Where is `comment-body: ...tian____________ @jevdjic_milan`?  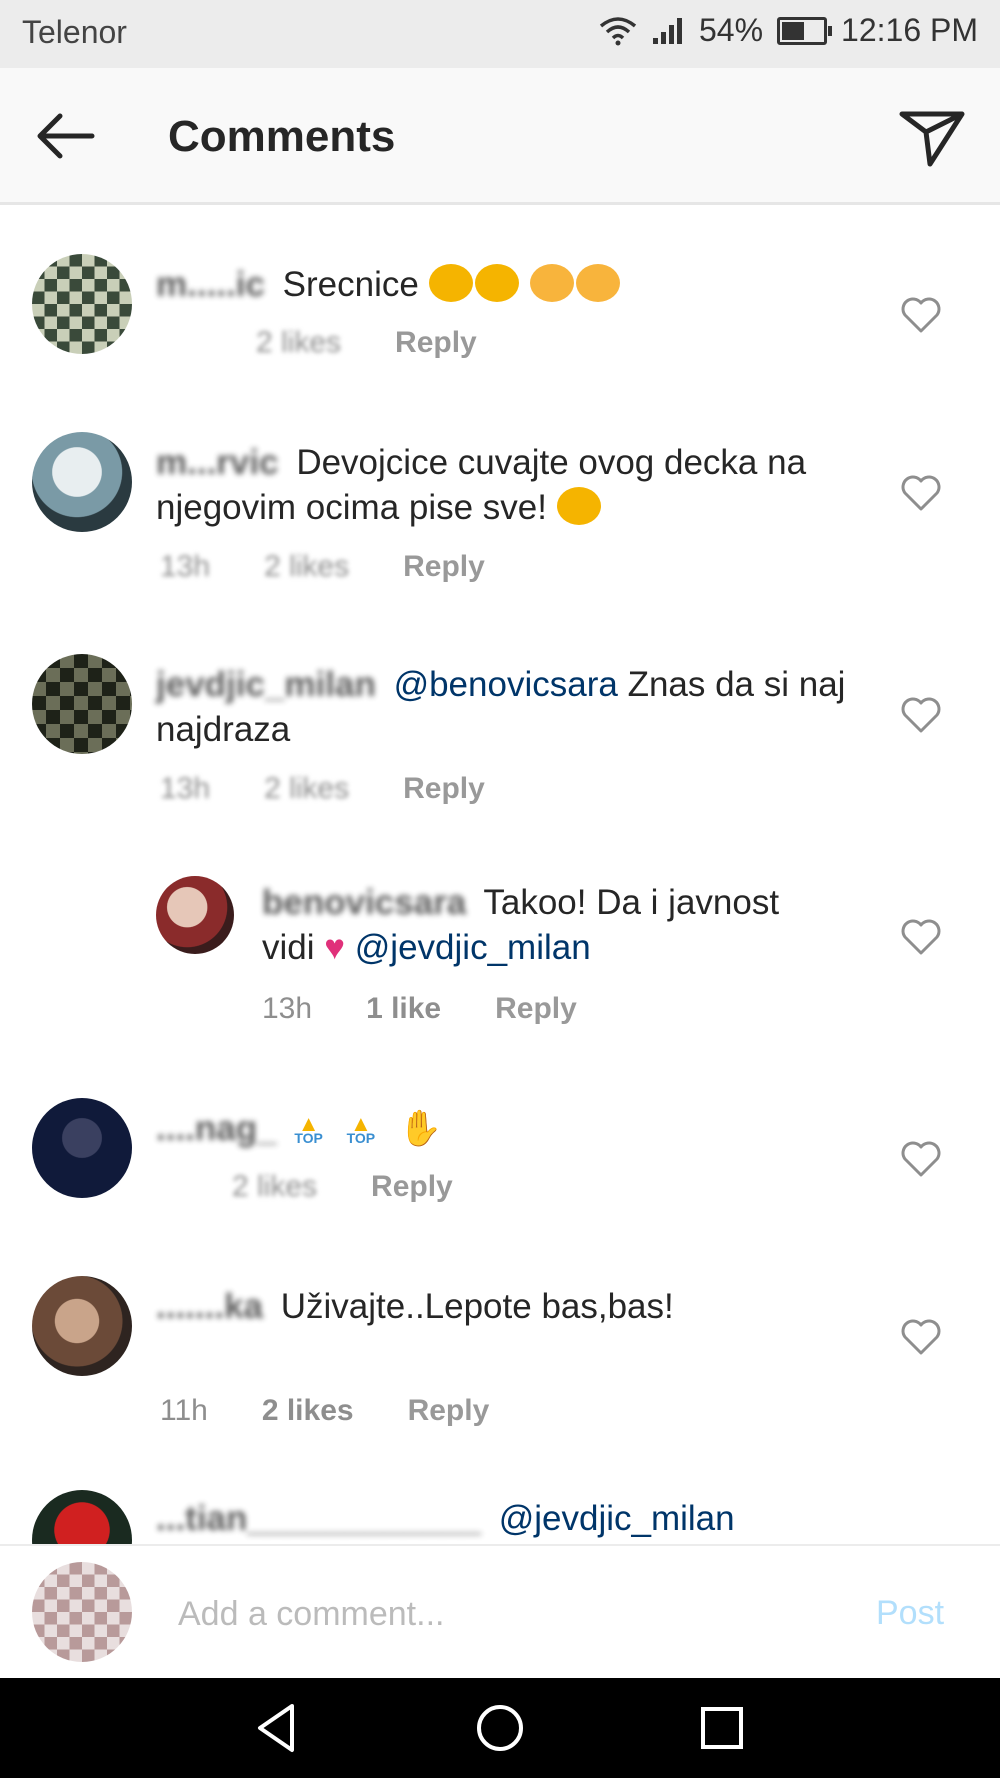 comment-body: ...tian____________ @jevdjic_milan is located at coordinates (516, 1518).